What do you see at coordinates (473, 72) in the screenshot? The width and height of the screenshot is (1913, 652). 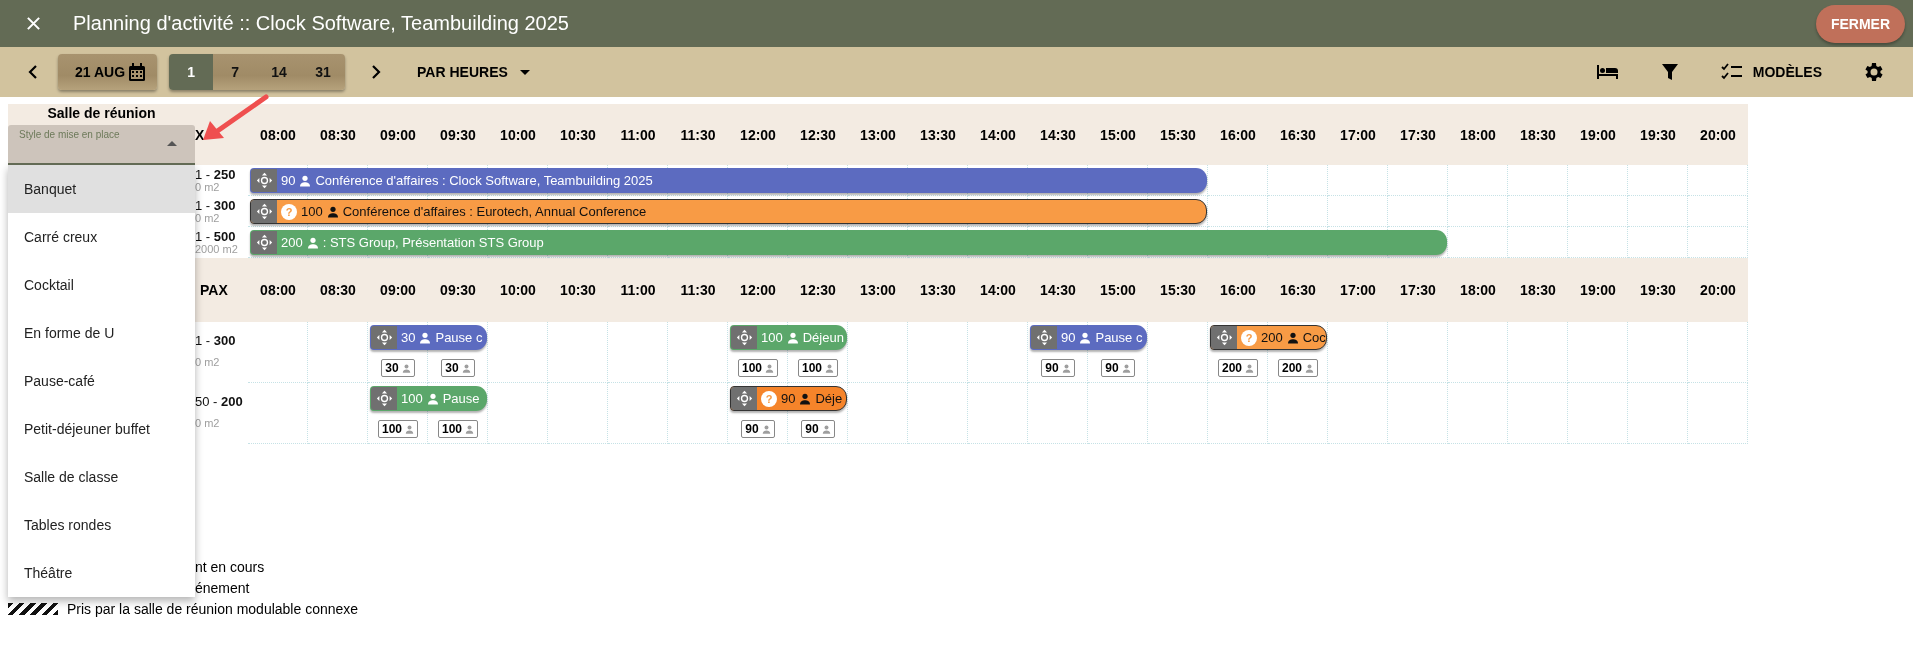 I see `view-dropdown: PAR HEURES` at bounding box center [473, 72].